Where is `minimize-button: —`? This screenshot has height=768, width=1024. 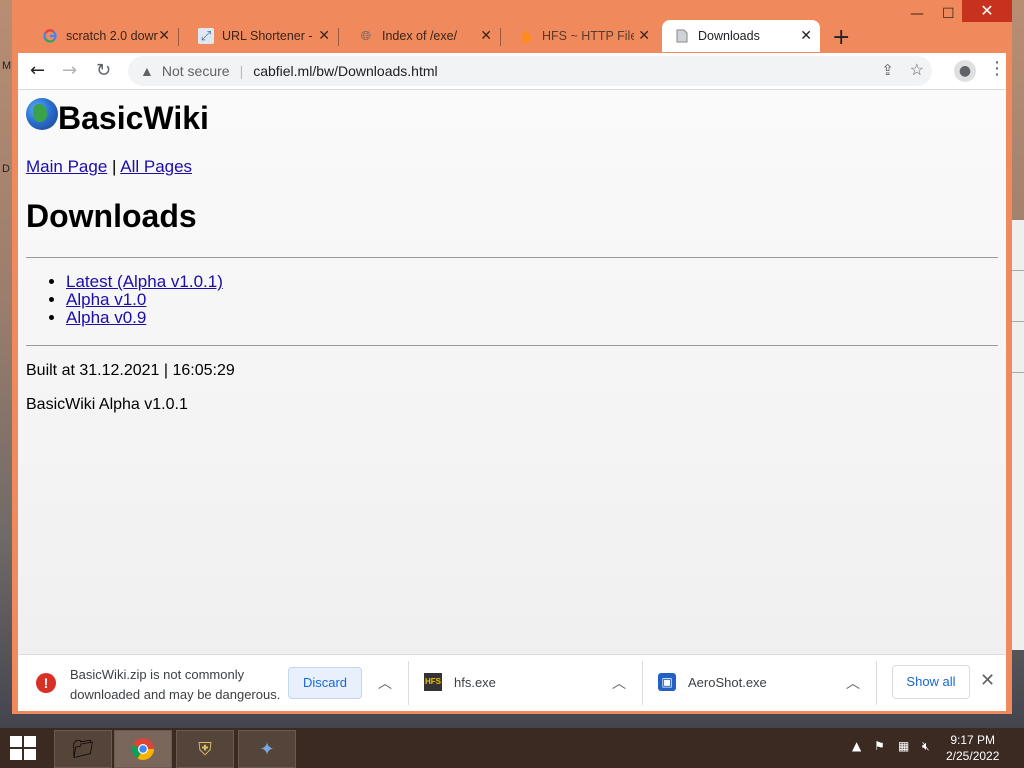
minimize-button: — is located at coordinates (917, 14).